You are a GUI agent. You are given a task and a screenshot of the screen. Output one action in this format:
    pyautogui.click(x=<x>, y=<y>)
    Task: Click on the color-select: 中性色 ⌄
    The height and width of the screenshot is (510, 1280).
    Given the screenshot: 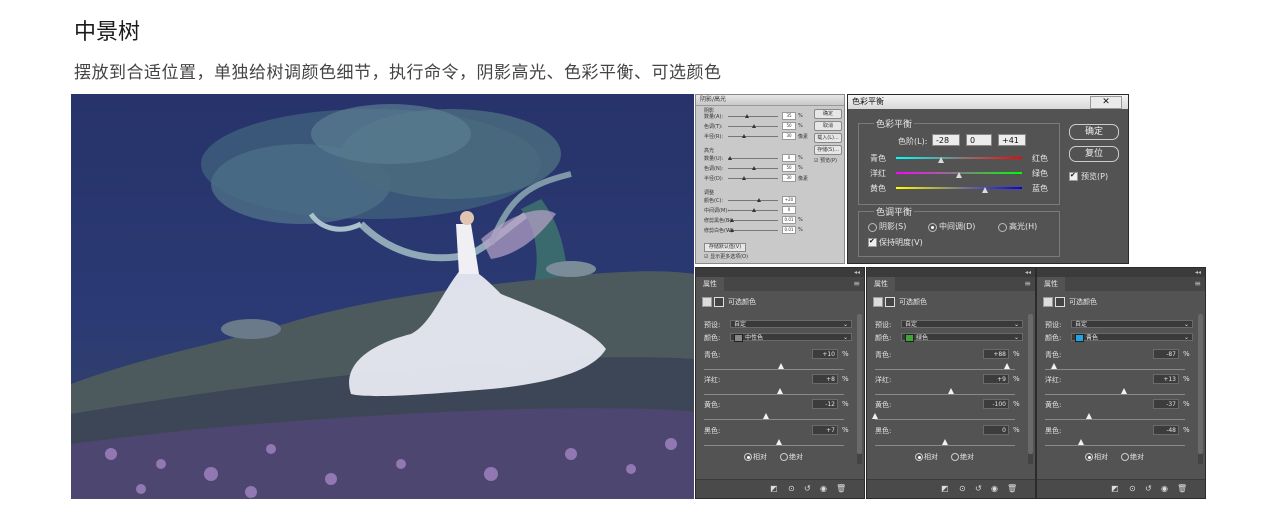 What is the action you would take?
    pyautogui.click(x=791, y=337)
    